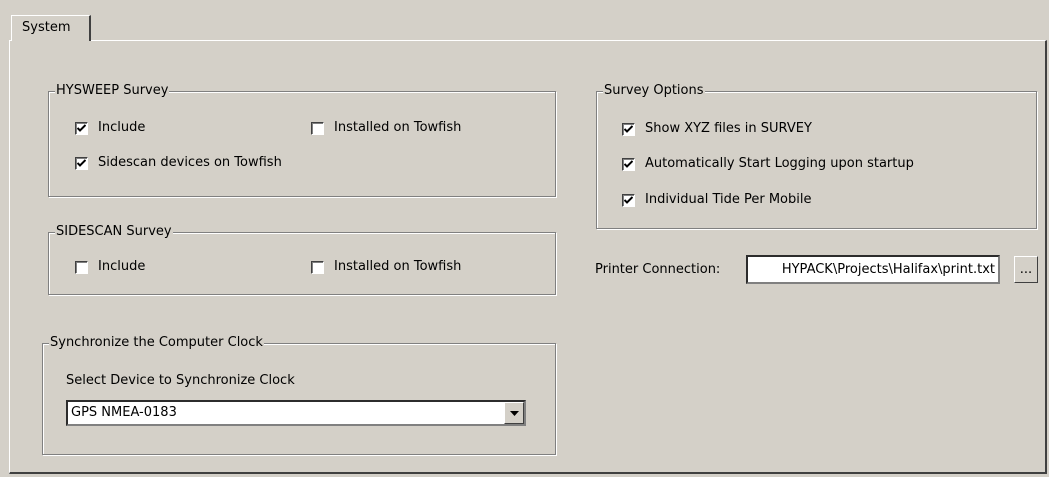 The height and width of the screenshot is (477, 1049). I want to click on auto-log-label: Automatically Start Logging upon startup, so click(779, 163).